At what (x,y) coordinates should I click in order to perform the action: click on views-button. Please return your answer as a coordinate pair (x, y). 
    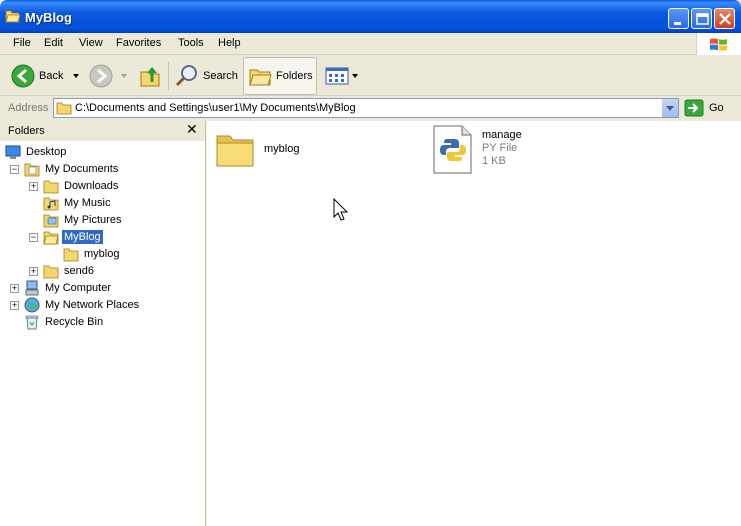
    Looking at the image, I should click on (342, 76).